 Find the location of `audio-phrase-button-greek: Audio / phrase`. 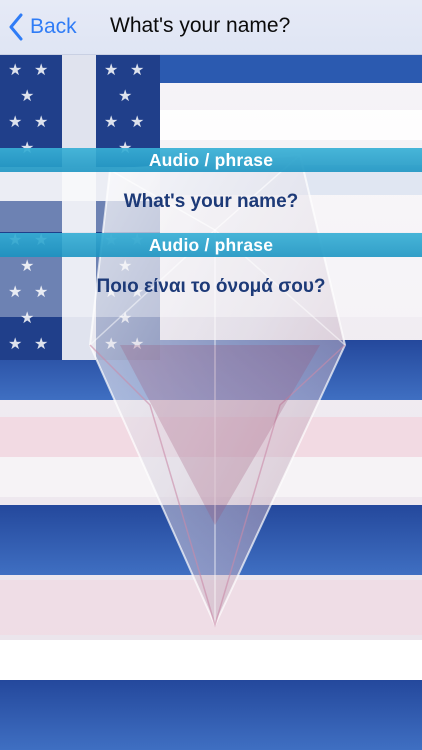

audio-phrase-button-greek: Audio / phrase is located at coordinates (211, 245).